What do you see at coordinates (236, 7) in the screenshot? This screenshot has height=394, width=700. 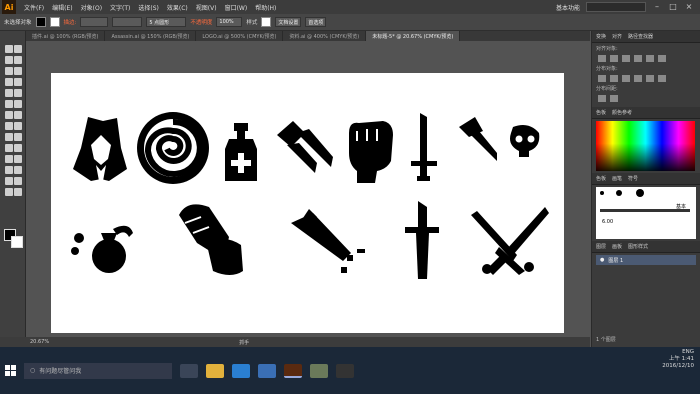 I see `menu-window: 窗口(W)` at bounding box center [236, 7].